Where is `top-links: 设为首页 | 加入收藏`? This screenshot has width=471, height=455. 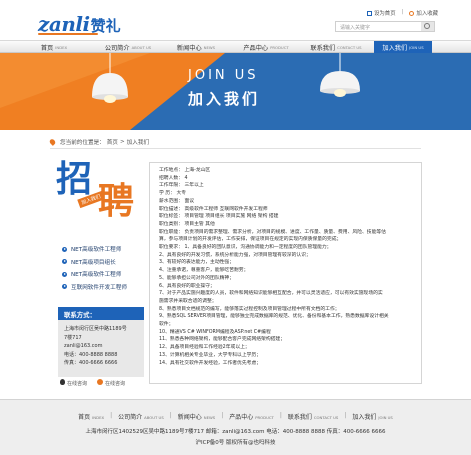 top-links: 设为首页 | 加入收藏 is located at coordinates (402, 13).